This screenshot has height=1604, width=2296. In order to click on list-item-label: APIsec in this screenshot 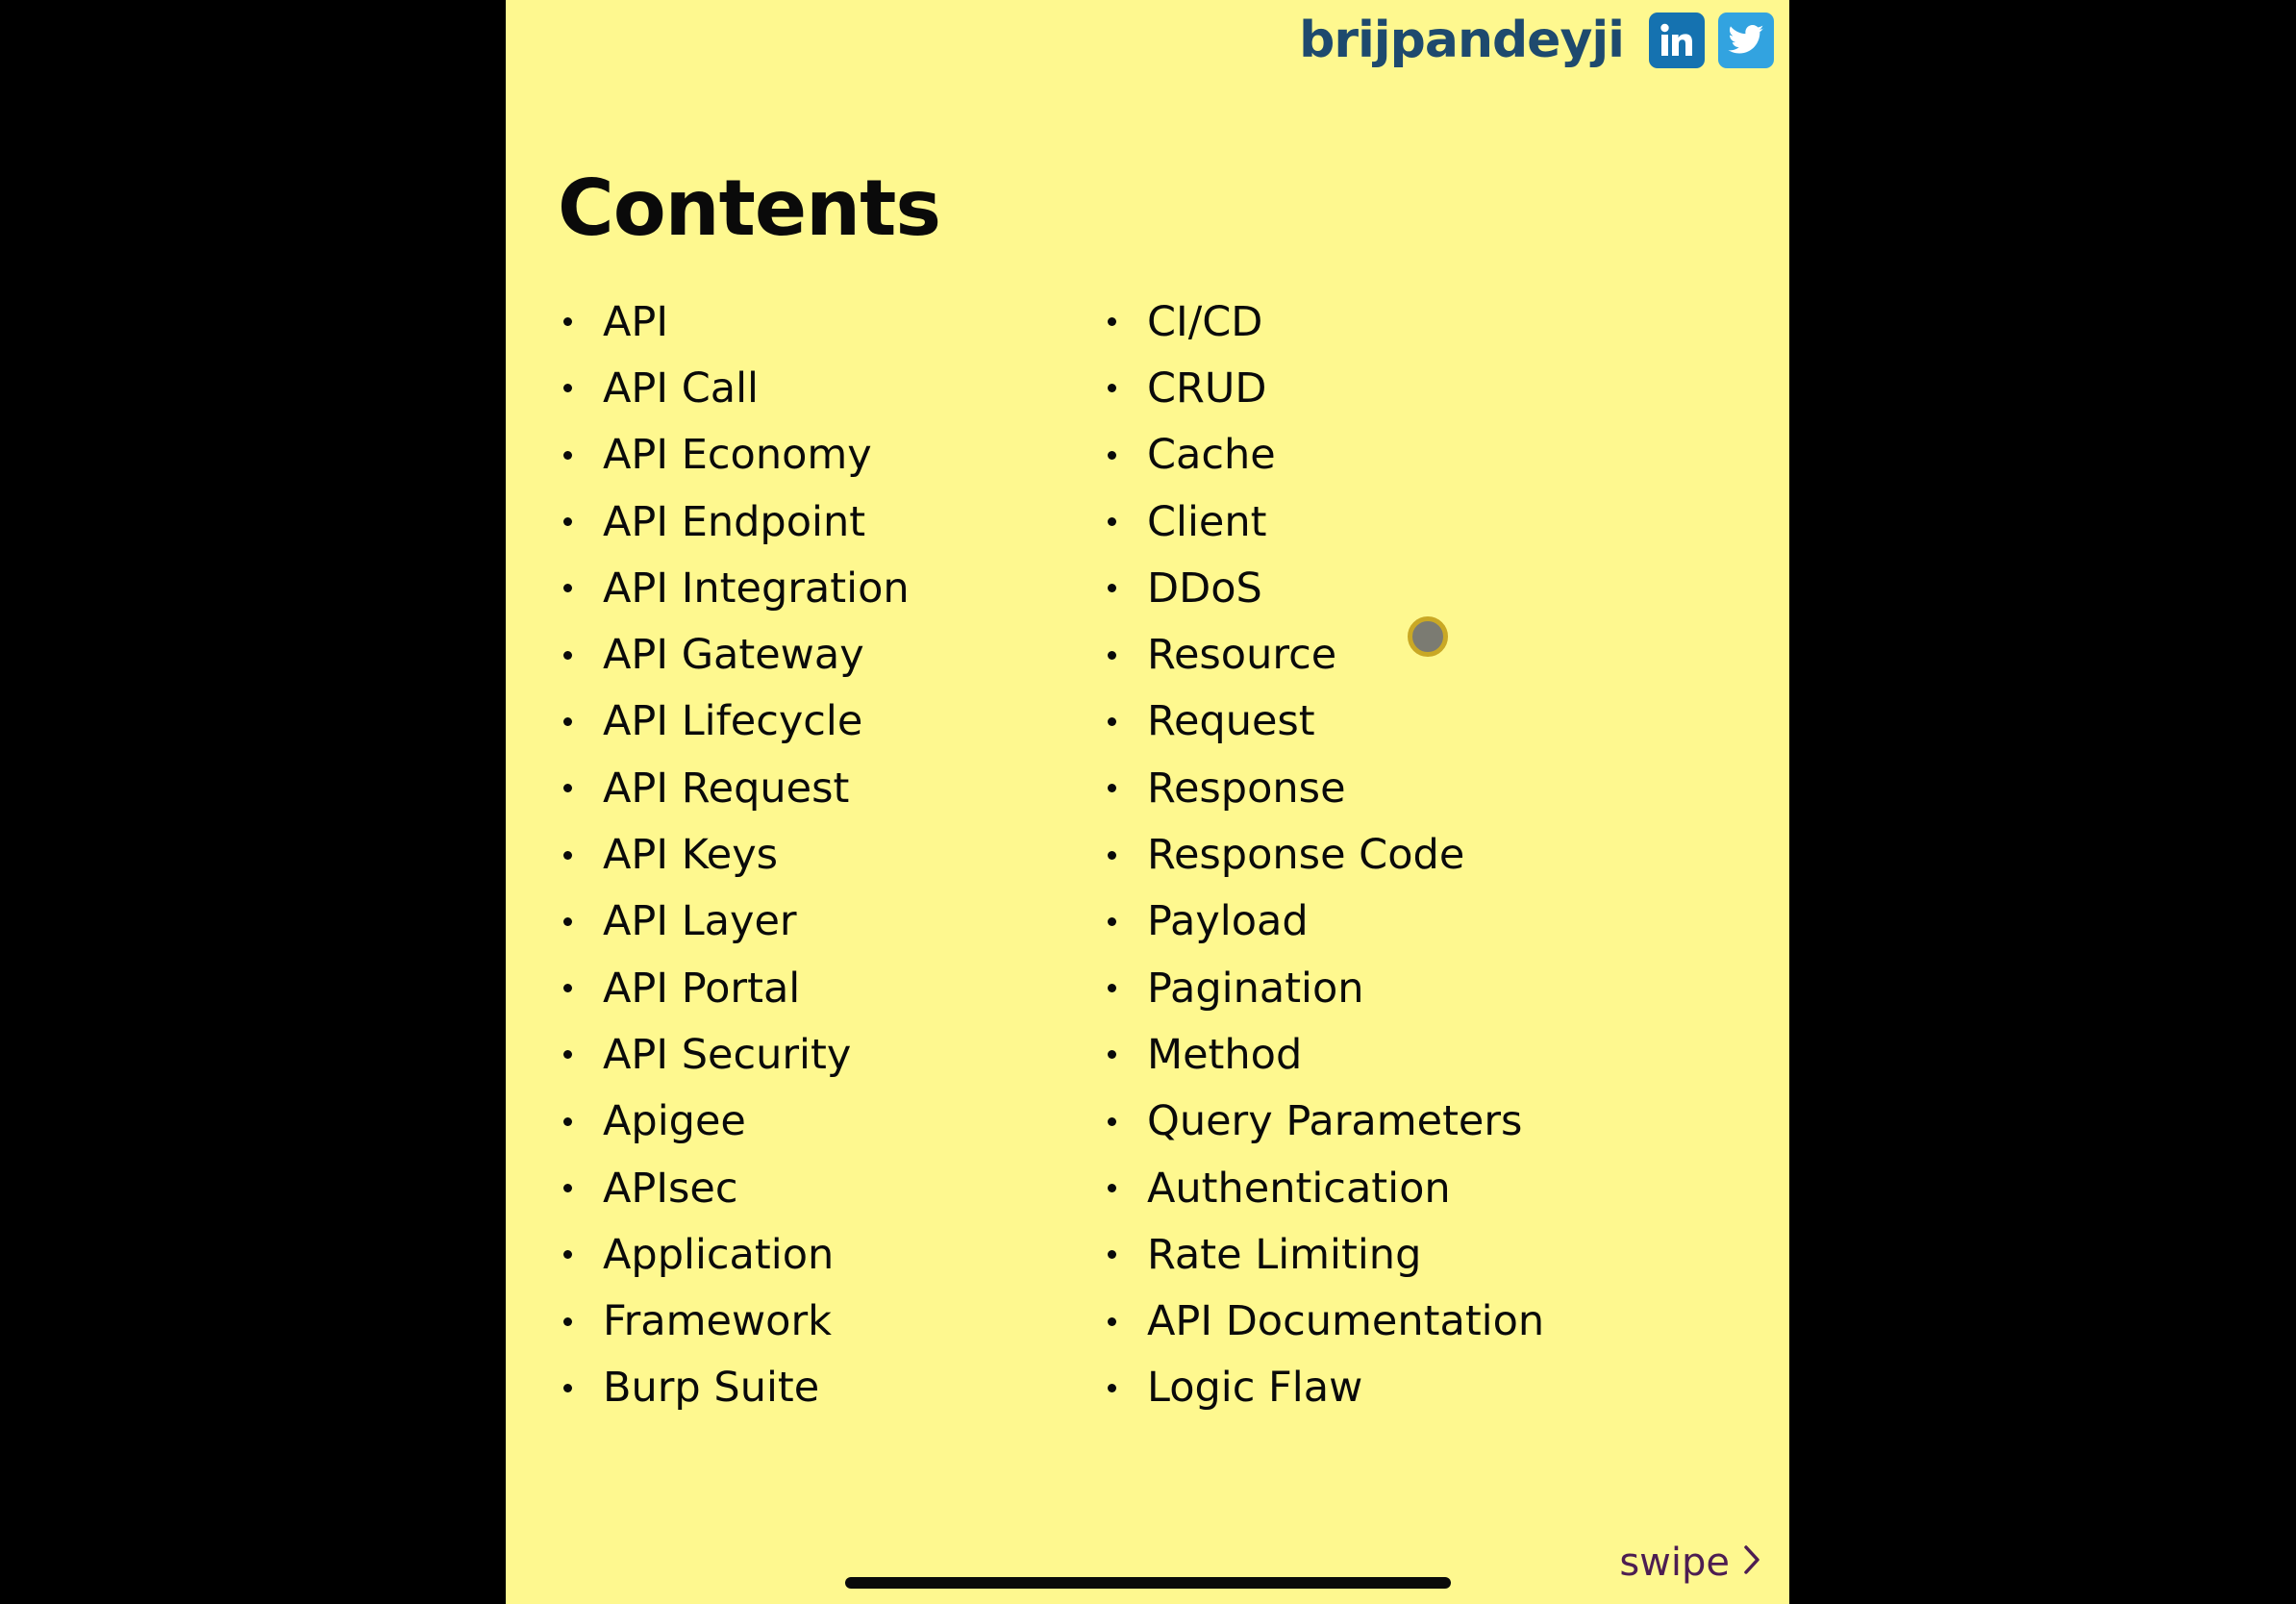, I will do `click(670, 1188)`.